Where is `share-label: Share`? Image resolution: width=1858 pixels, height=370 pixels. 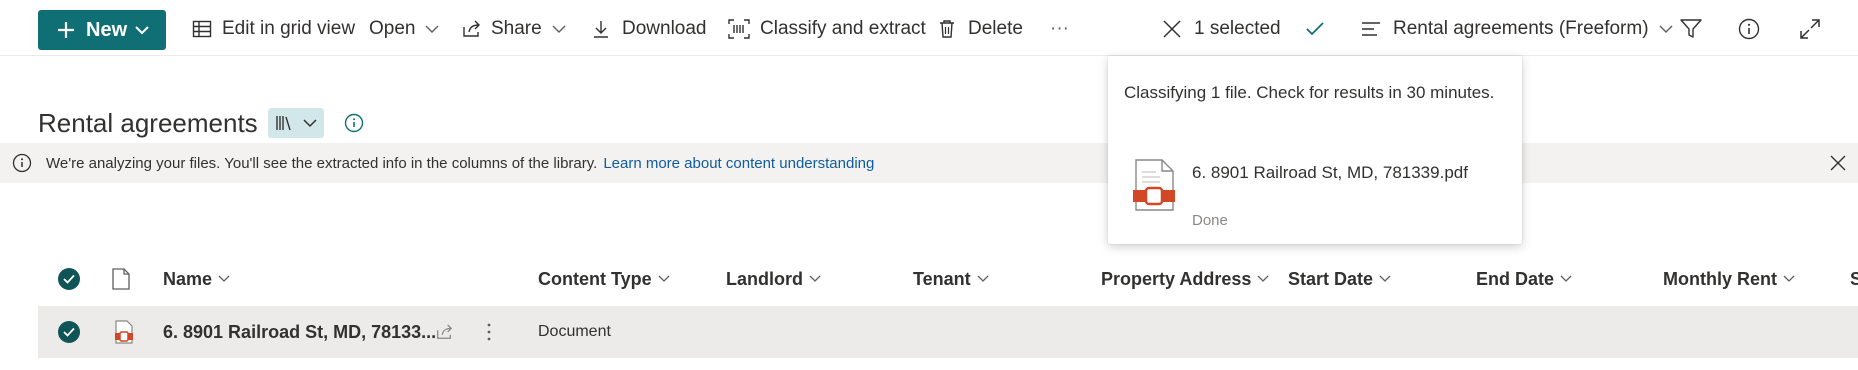 share-label: Share is located at coordinates (516, 28).